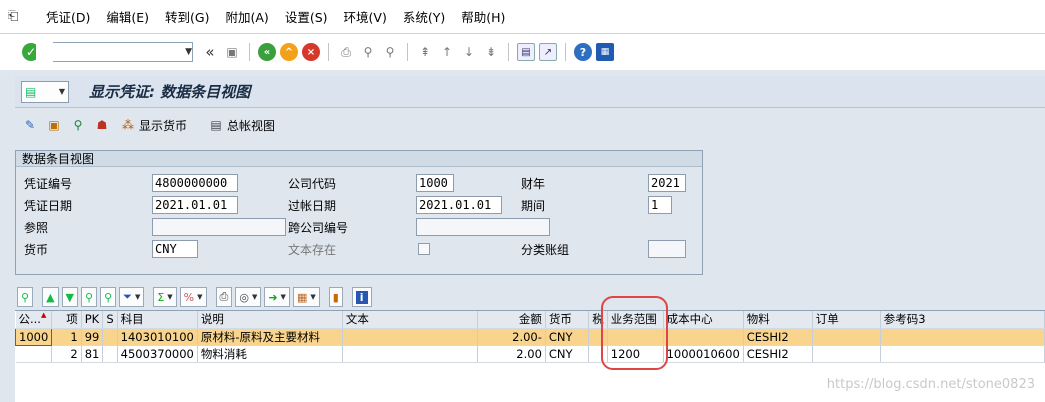  What do you see at coordinates (92, 337) in the screenshot?
I see `cell-pk: 99` at bounding box center [92, 337].